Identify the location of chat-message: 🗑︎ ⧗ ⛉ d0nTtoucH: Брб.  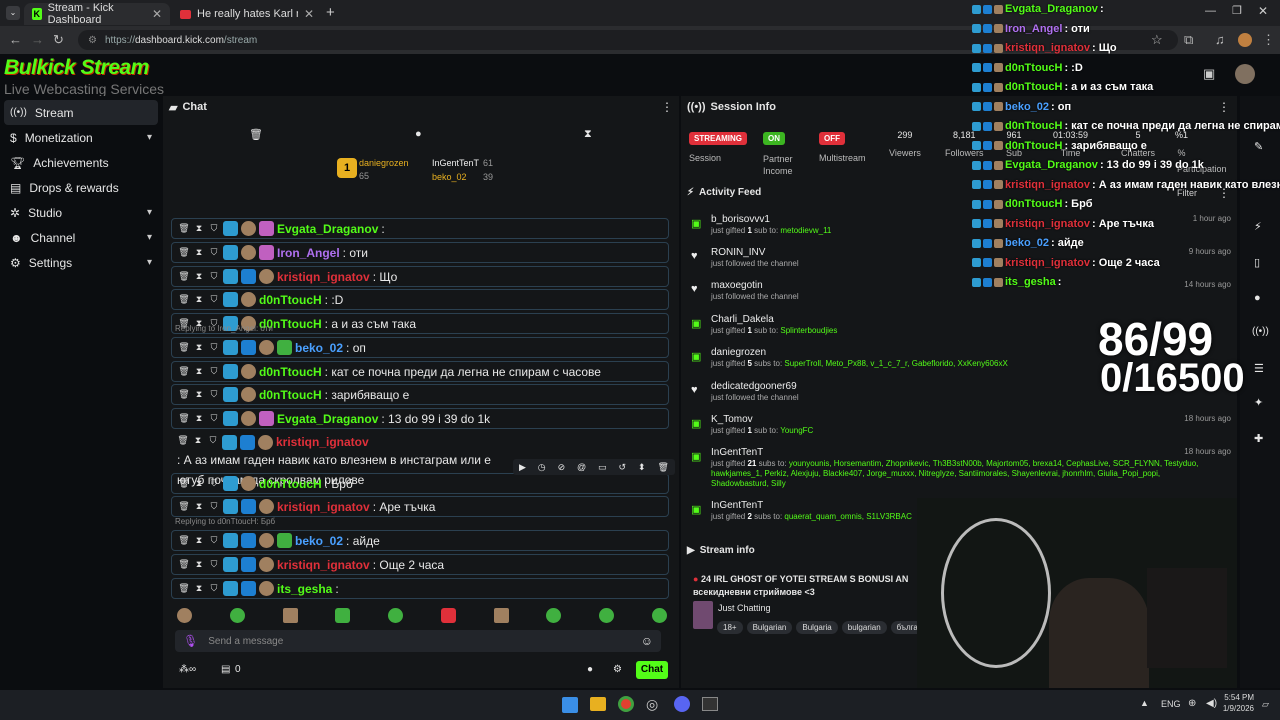
(420, 483).